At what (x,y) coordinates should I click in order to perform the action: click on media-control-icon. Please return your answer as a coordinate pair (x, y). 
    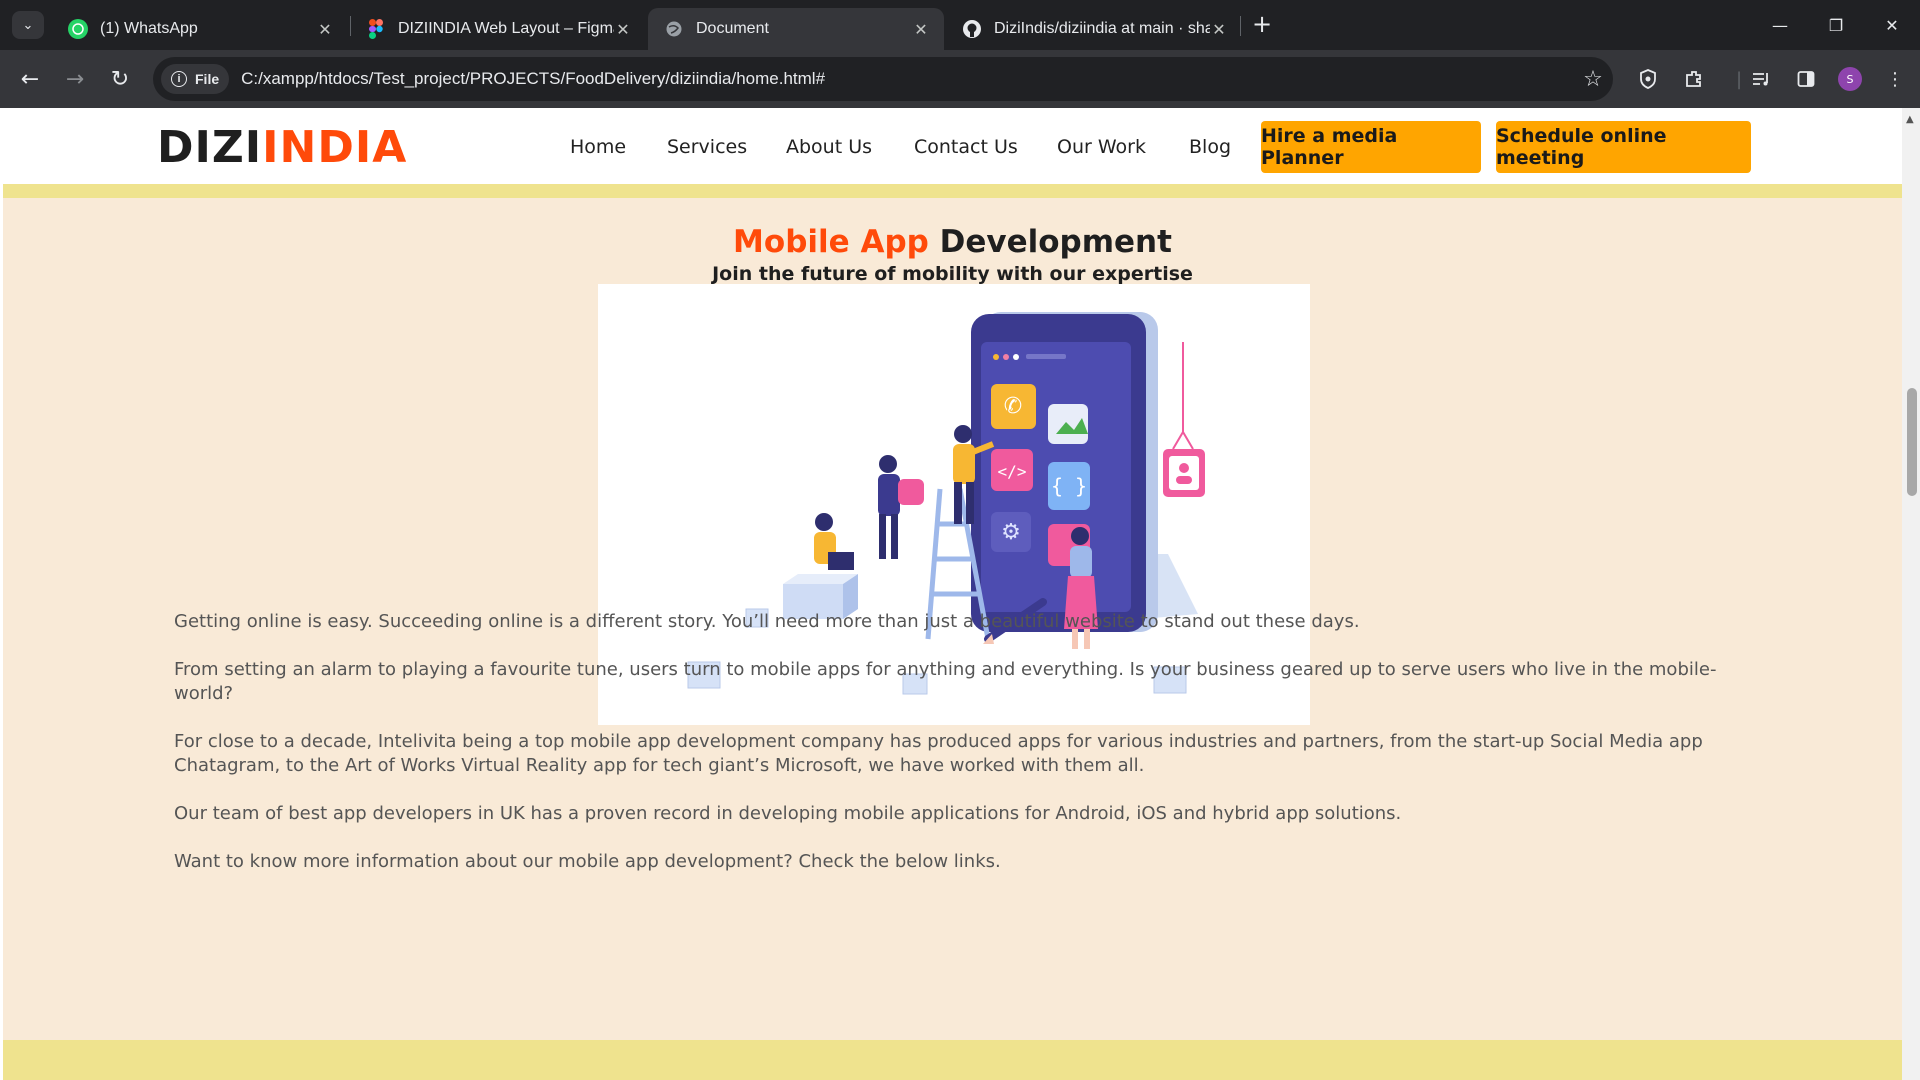
    Looking at the image, I should click on (1761, 79).